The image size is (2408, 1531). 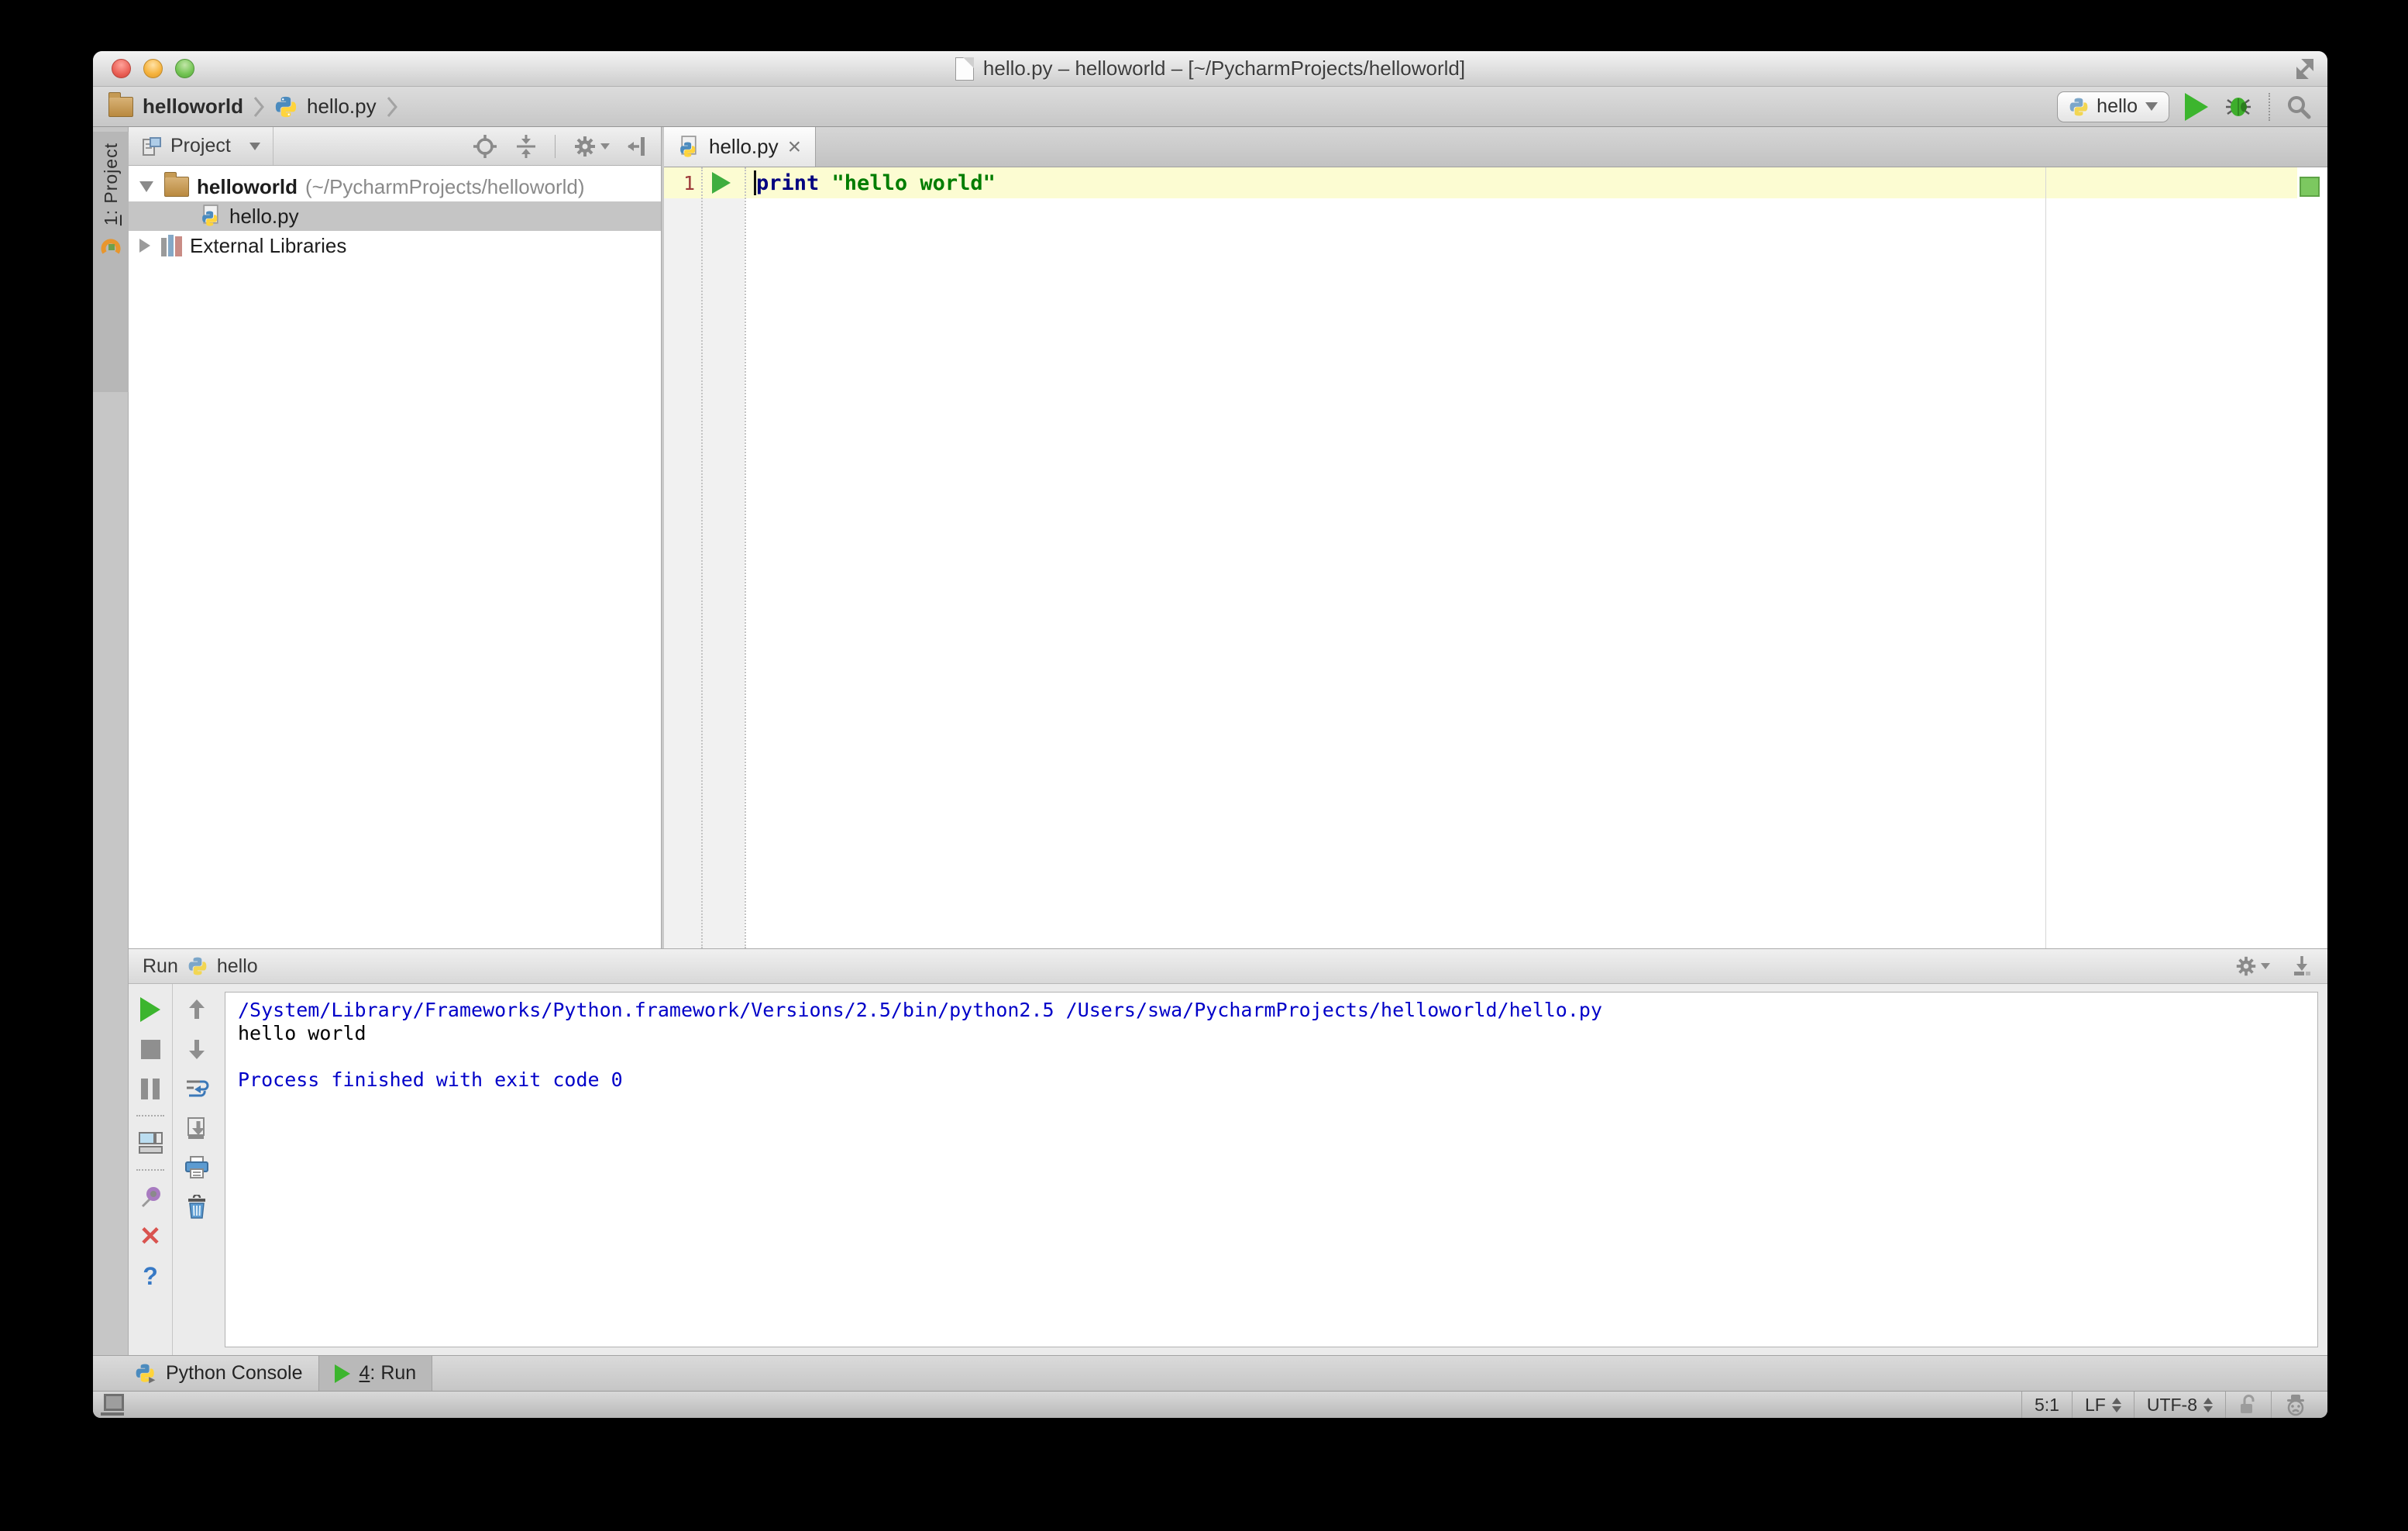 I want to click on main-toolbar: hello, so click(x=2184, y=106).